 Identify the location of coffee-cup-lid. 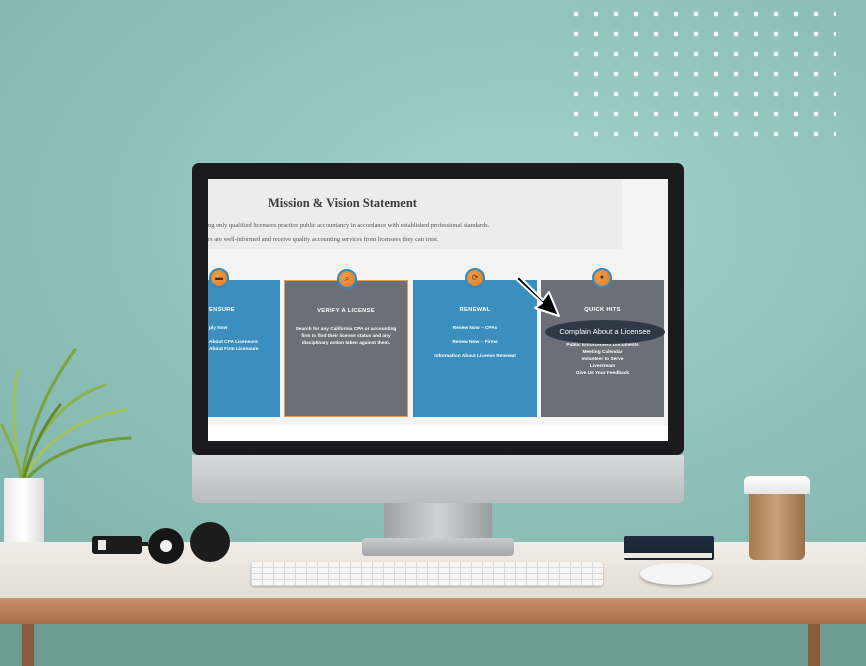
(777, 485).